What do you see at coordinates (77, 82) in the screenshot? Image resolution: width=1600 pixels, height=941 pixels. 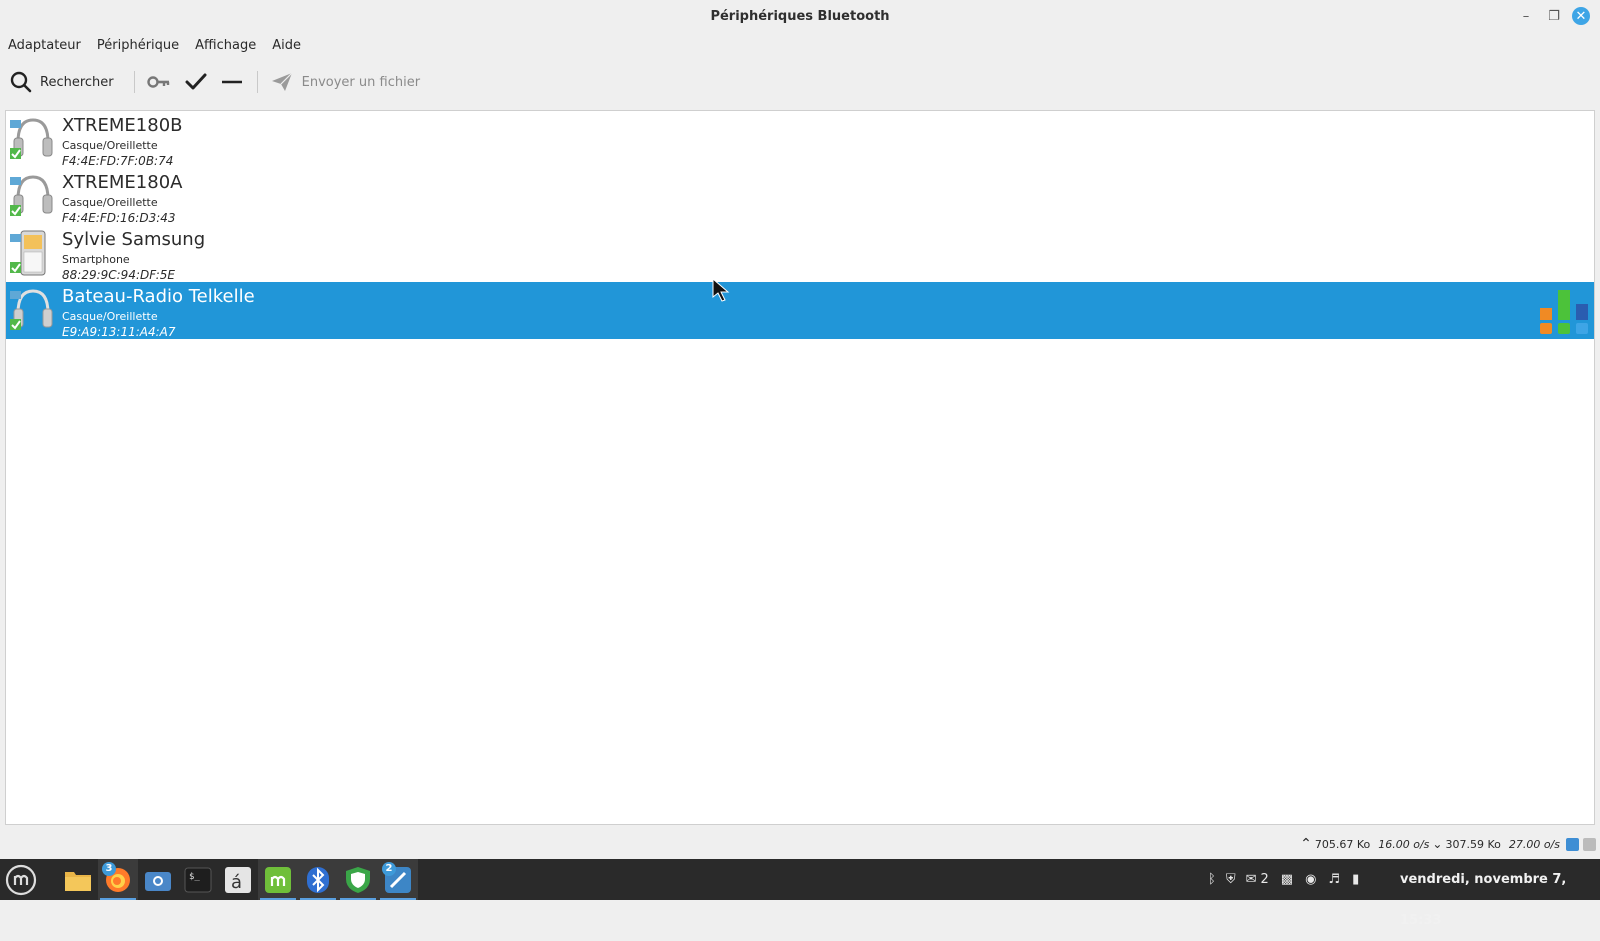 I see `search-label: Rechercher` at bounding box center [77, 82].